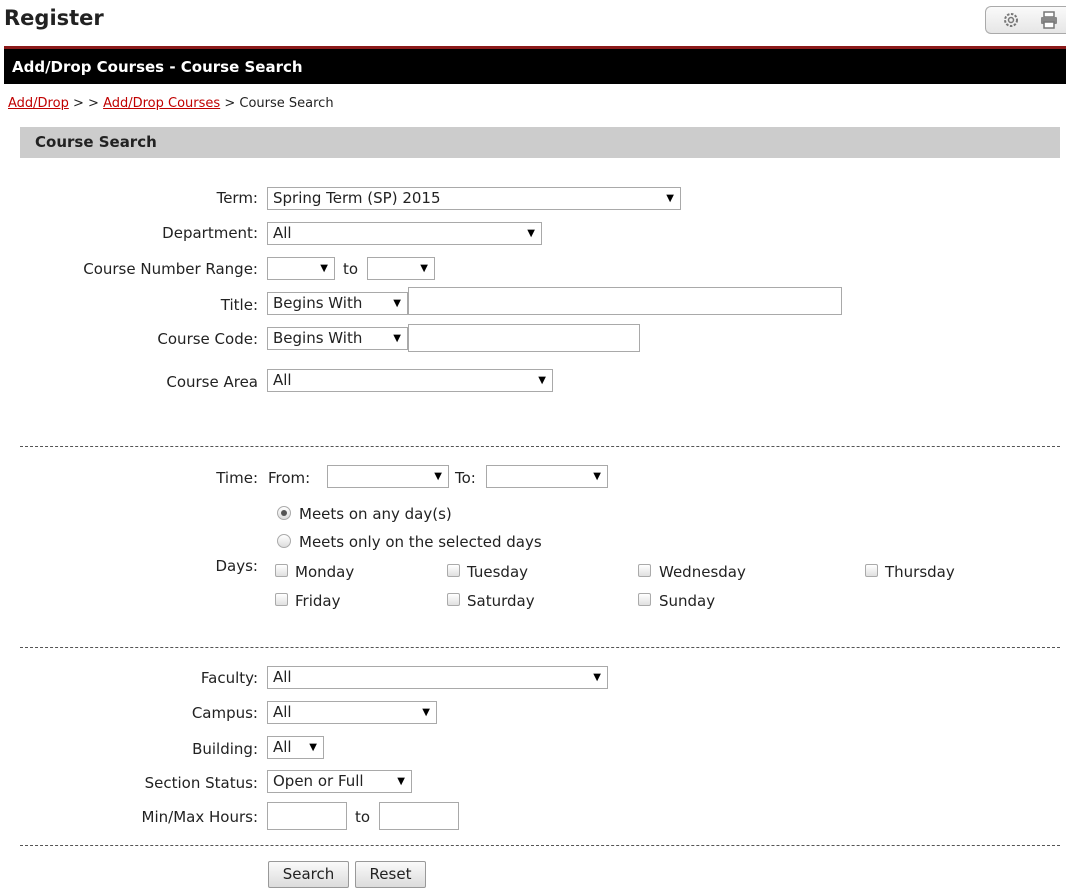  Describe the element at coordinates (281, 570) in the screenshot. I see `day-checkbox-monday` at that location.